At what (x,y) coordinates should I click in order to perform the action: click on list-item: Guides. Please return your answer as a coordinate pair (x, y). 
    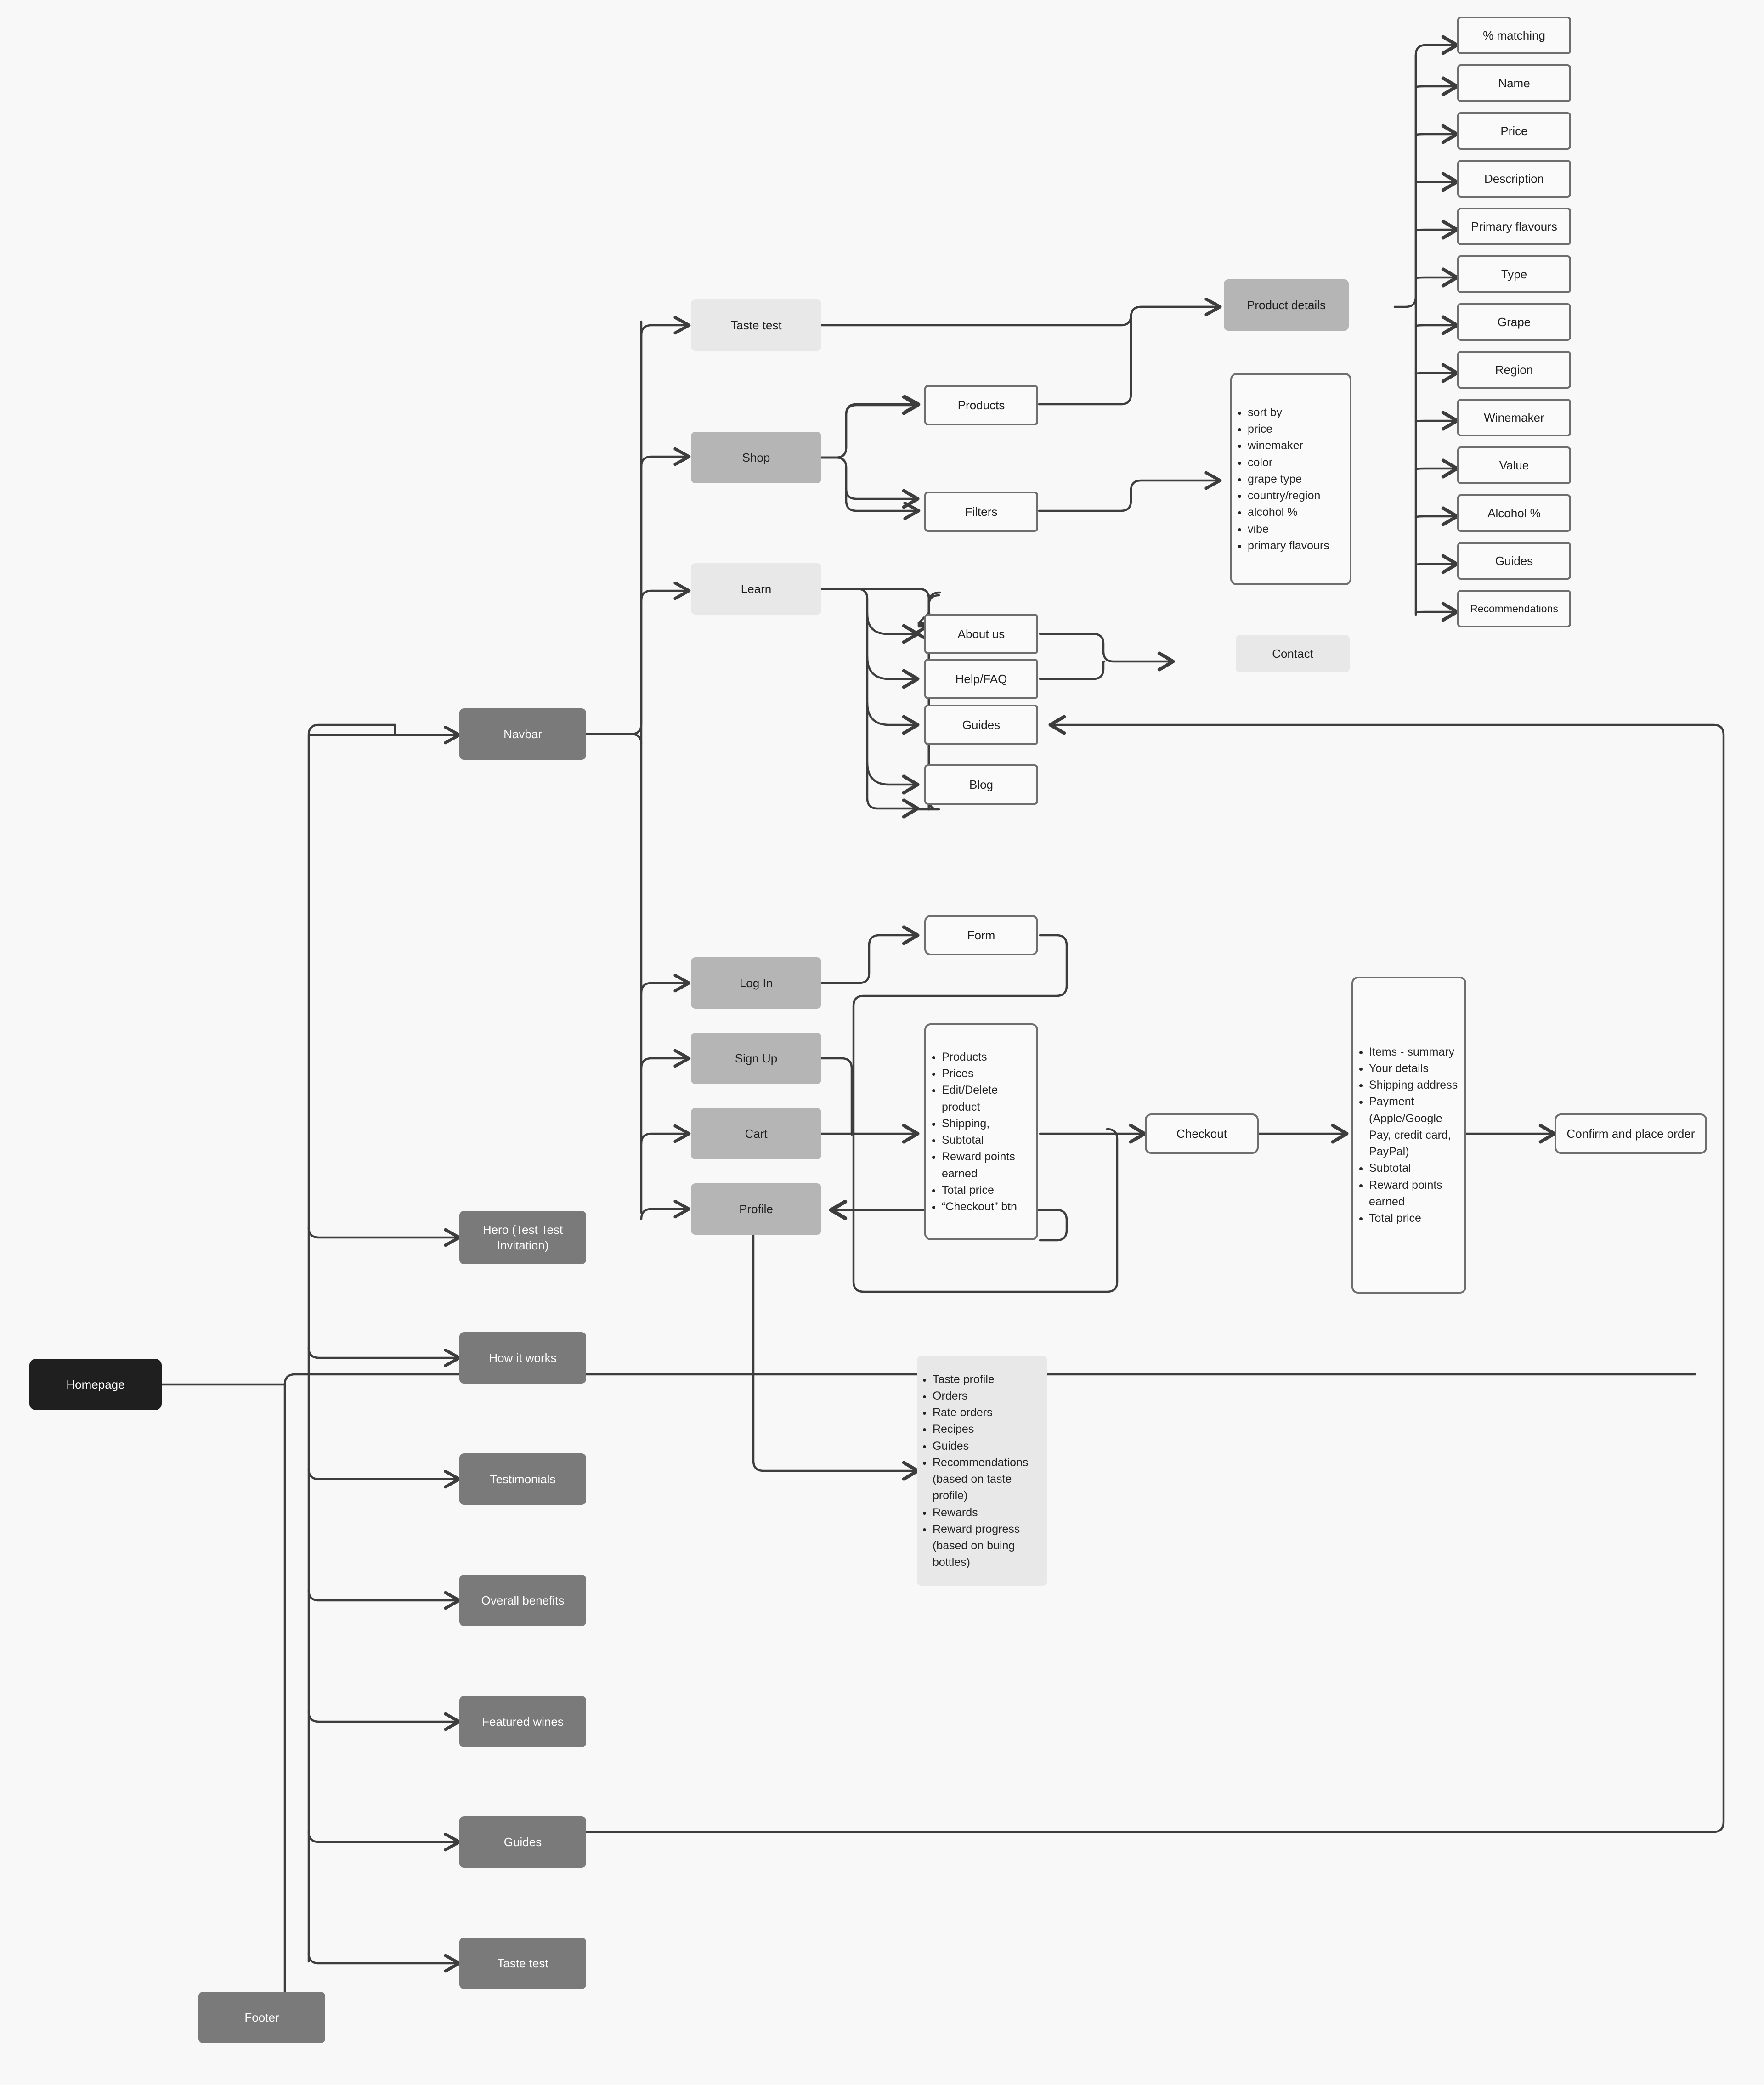
    Looking at the image, I should click on (990, 1446).